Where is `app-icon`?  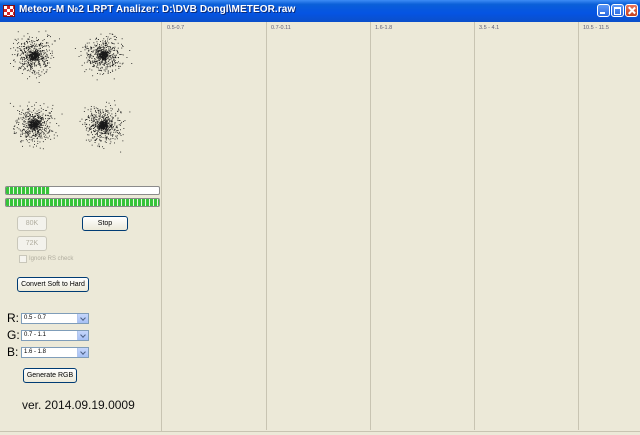
app-icon is located at coordinates (9, 11).